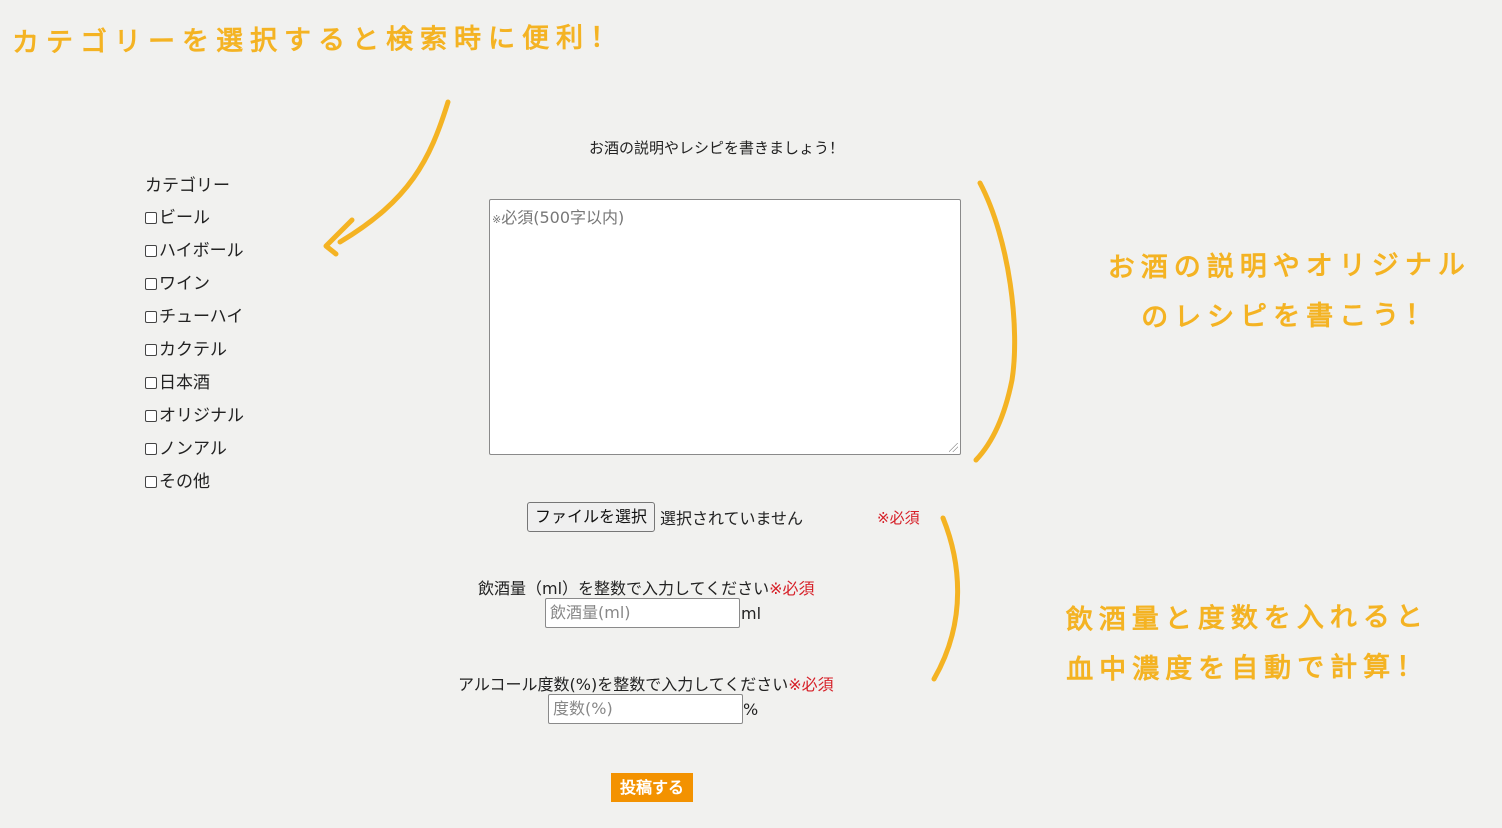  I want to click on amount-required-label: ※必須, so click(792, 588).